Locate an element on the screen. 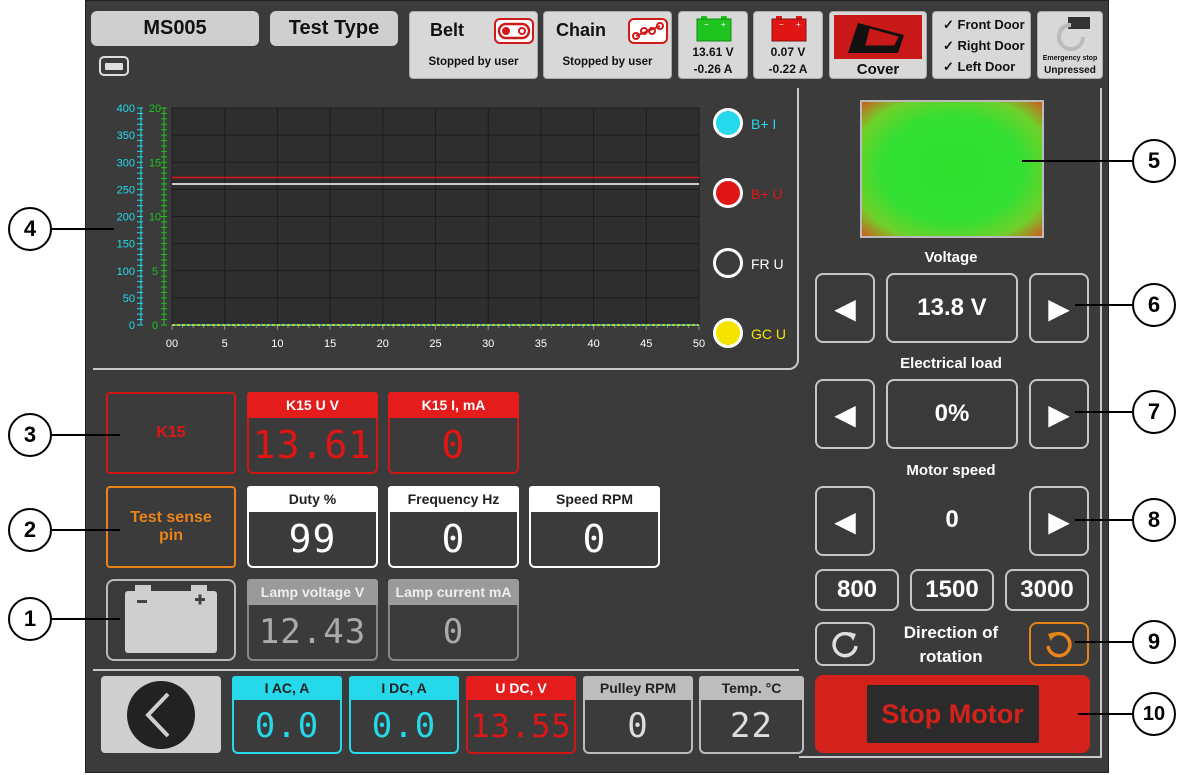 The height and width of the screenshot is (775, 1190). speed-rpm-meter: Speed RPM 0 is located at coordinates (594, 527).